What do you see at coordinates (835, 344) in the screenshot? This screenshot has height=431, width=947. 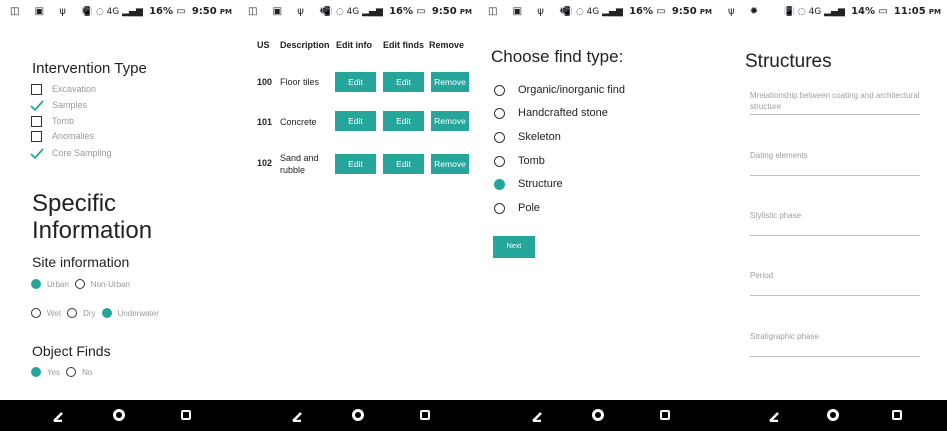 I see `stratigraphic-phase-field: Stratigraphic phase` at bounding box center [835, 344].